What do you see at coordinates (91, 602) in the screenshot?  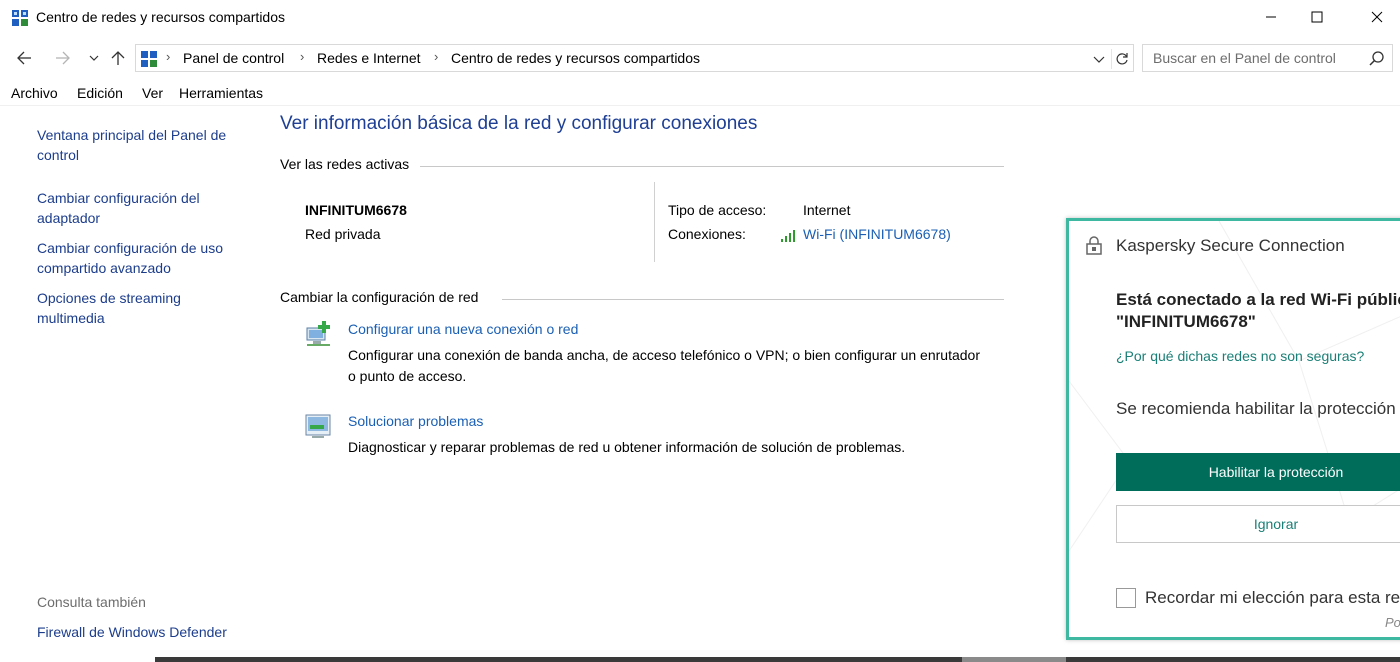 I see `see-also-heading: Consulta también` at bounding box center [91, 602].